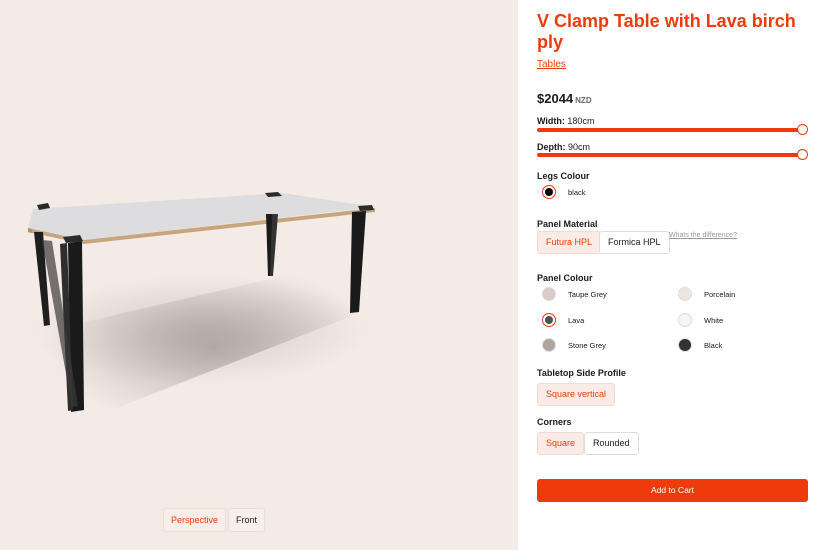  What do you see at coordinates (670, 155) in the screenshot?
I see `depth-slider` at bounding box center [670, 155].